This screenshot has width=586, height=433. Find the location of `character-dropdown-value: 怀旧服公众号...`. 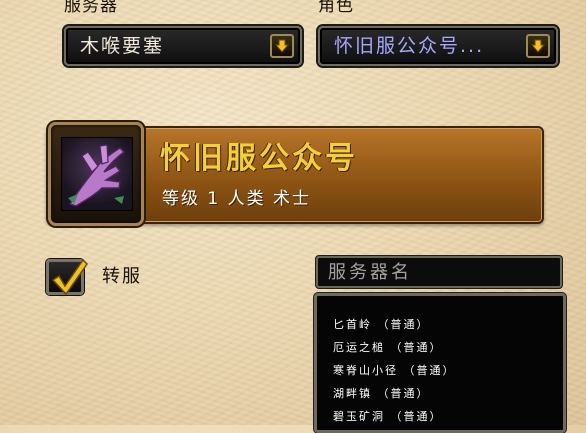

character-dropdown-value: 怀旧服公众号... is located at coordinates (409, 46).